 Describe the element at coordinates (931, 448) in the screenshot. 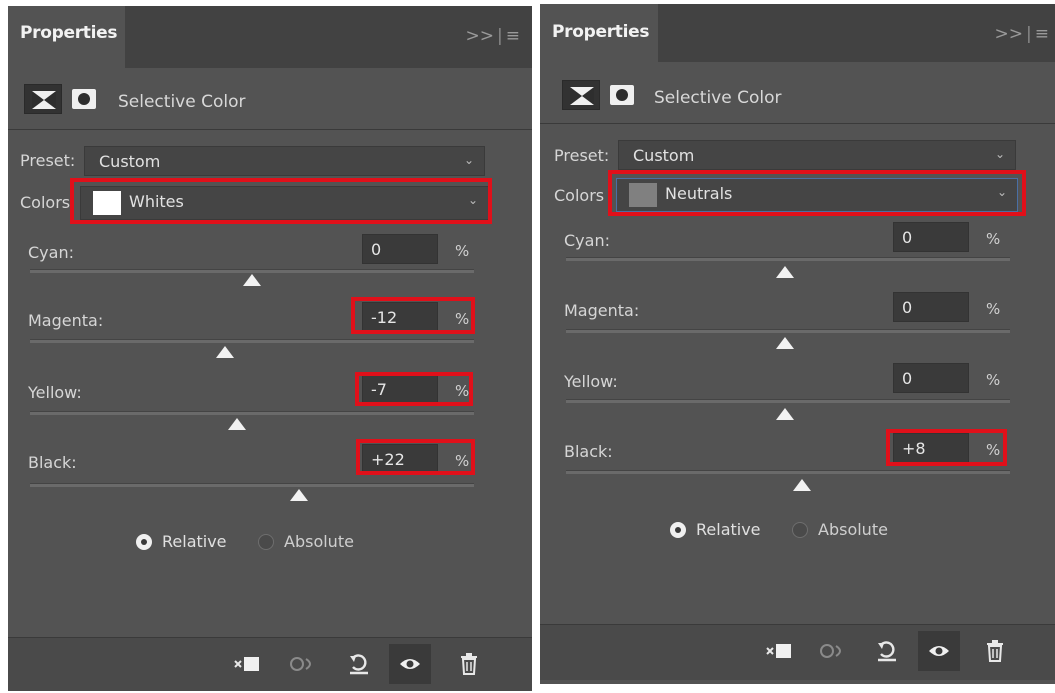

I see `black-input: +8` at that location.